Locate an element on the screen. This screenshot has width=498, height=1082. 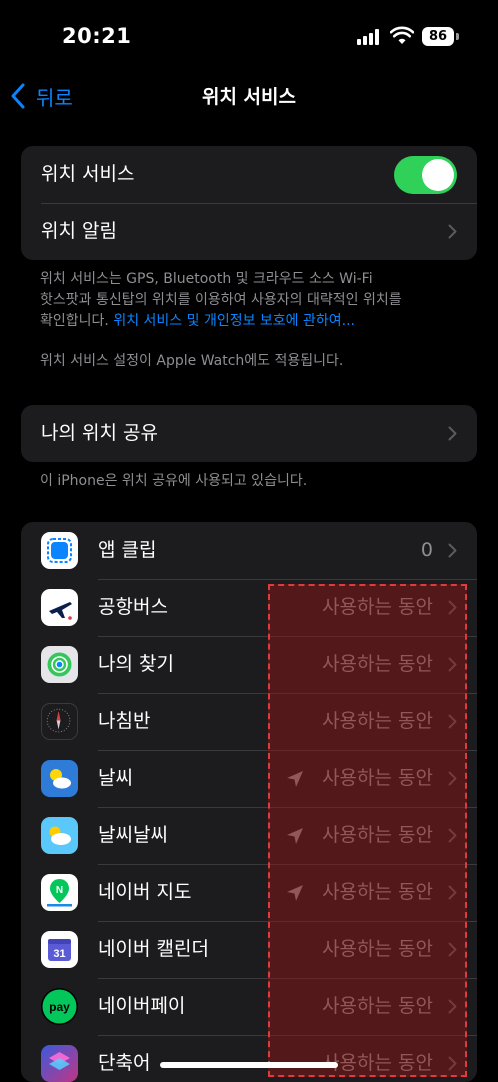
share-footnote: 이 iPhone은 위치 공유에 사용되고 있습니다. is located at coordinates (174, 481).